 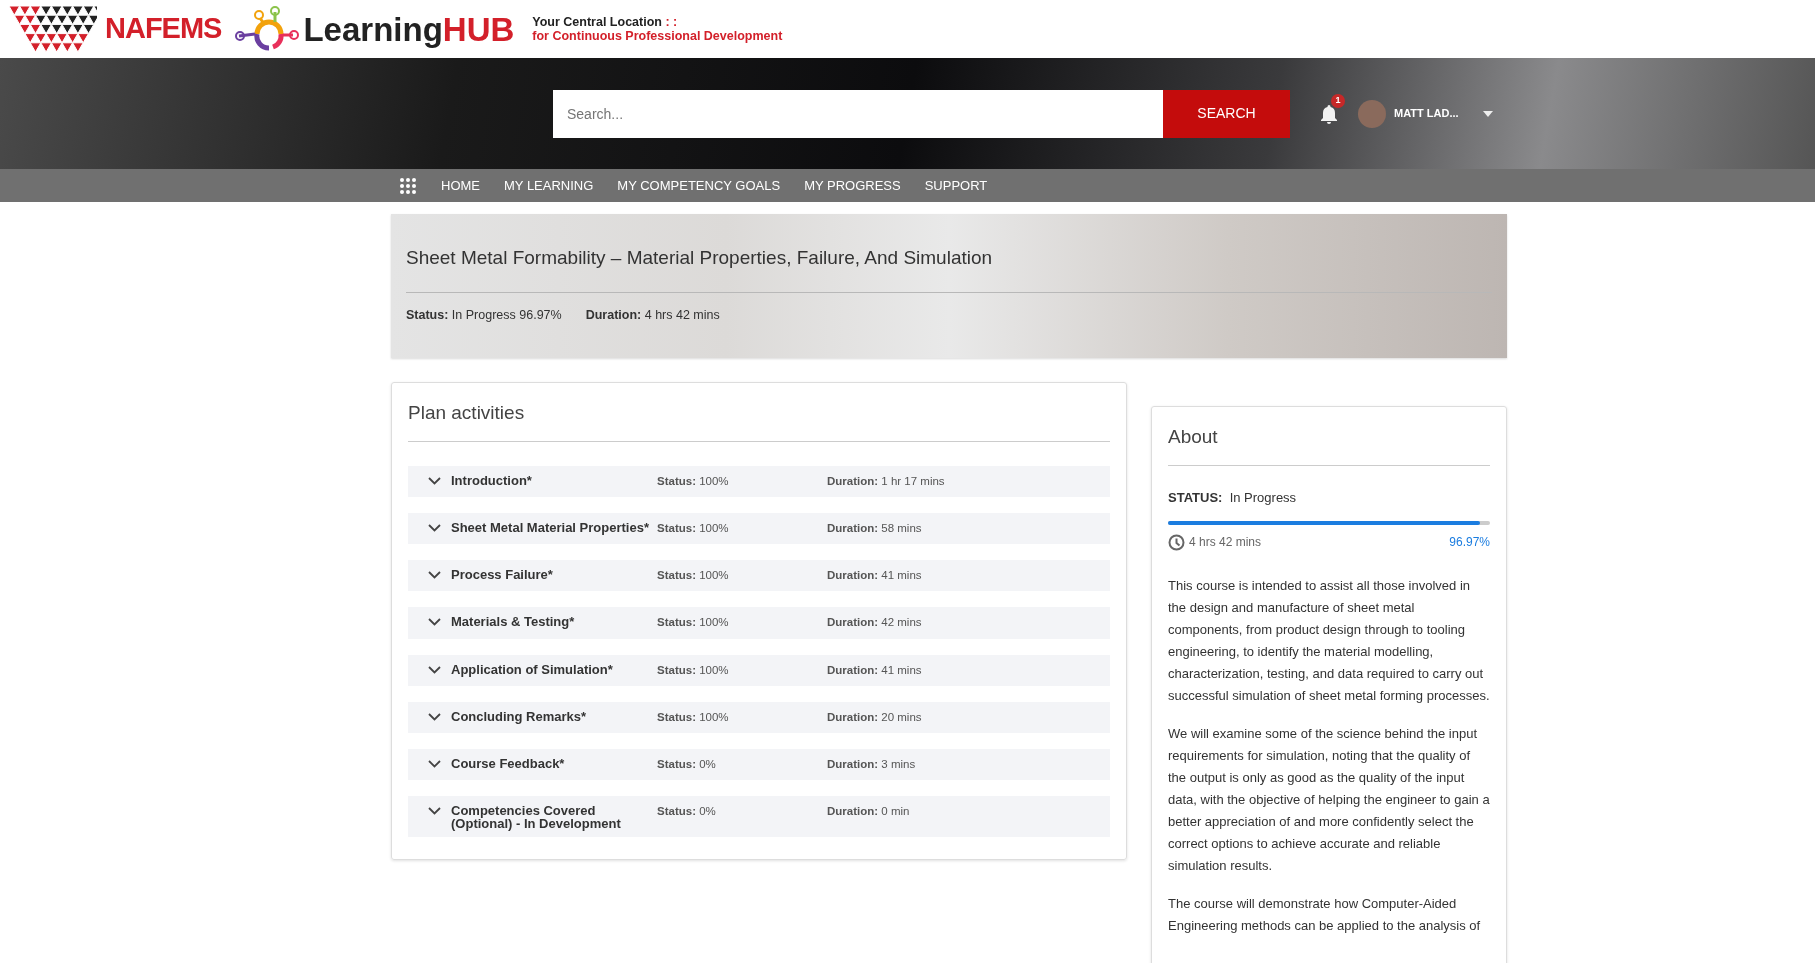 I want to click on activity-name: Process Failure*, so click(x=502, y=574).